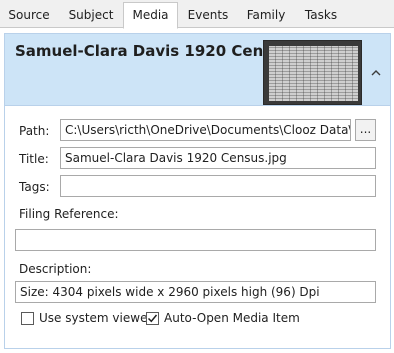 The height and width of the screenshot is (353, 394). Describe the element at coordinates (266, 15) in the screenshot. I see `tab-family: Family` at that location.